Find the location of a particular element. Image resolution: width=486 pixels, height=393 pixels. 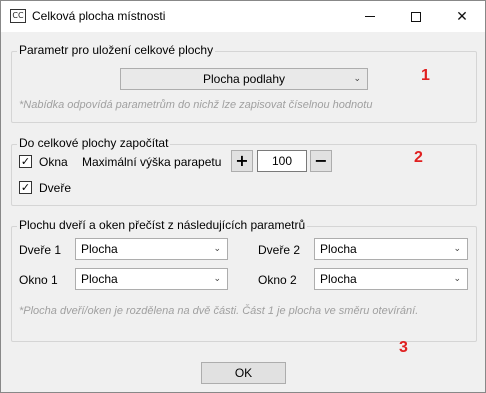

maximize-button is located at coordinates (416, 16).